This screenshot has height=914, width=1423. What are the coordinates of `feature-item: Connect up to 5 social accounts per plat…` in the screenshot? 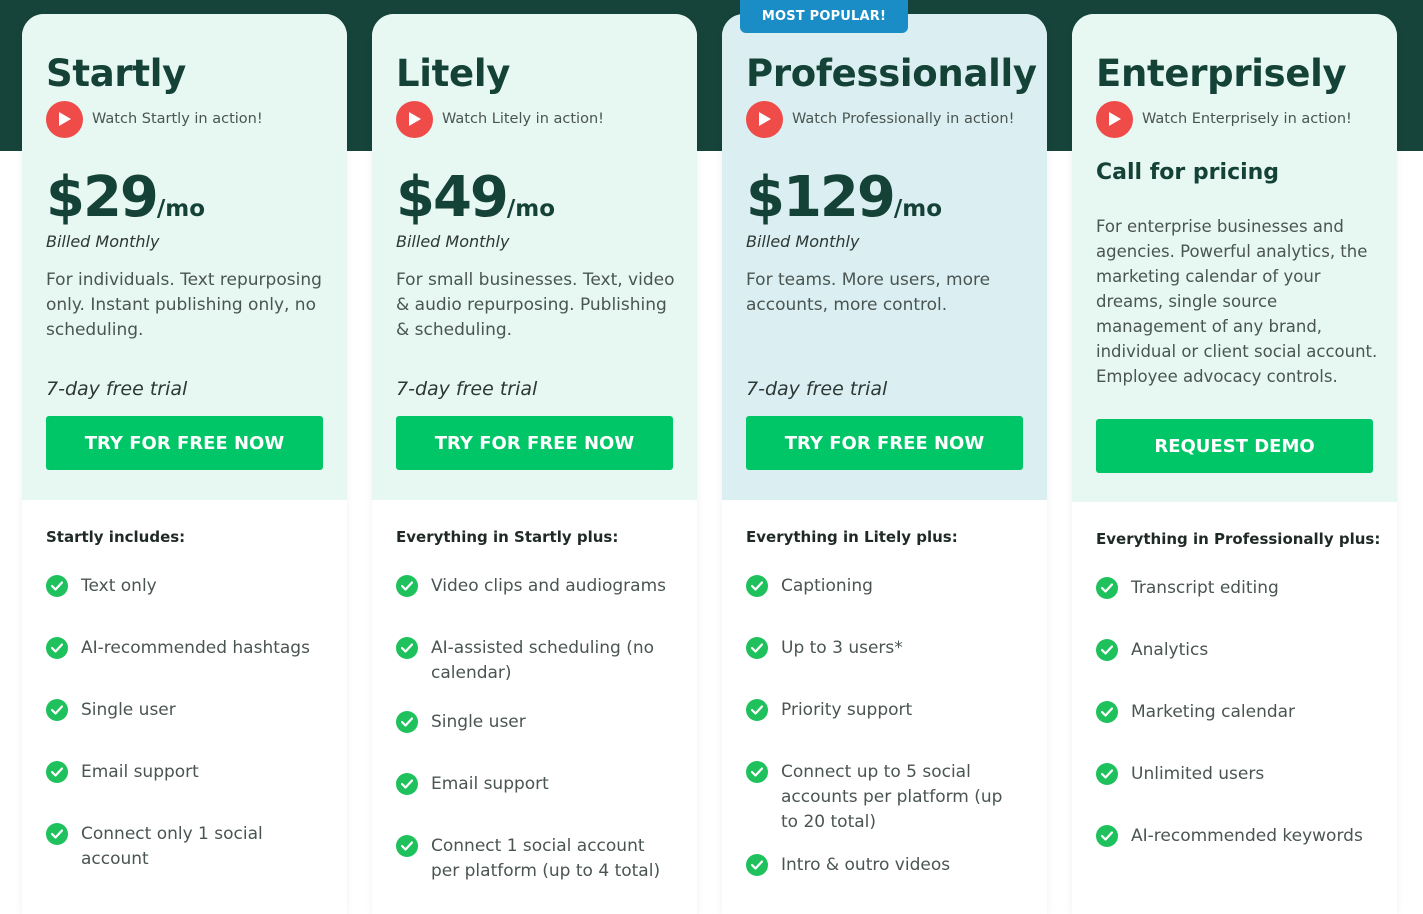 It's located at (884, 797).